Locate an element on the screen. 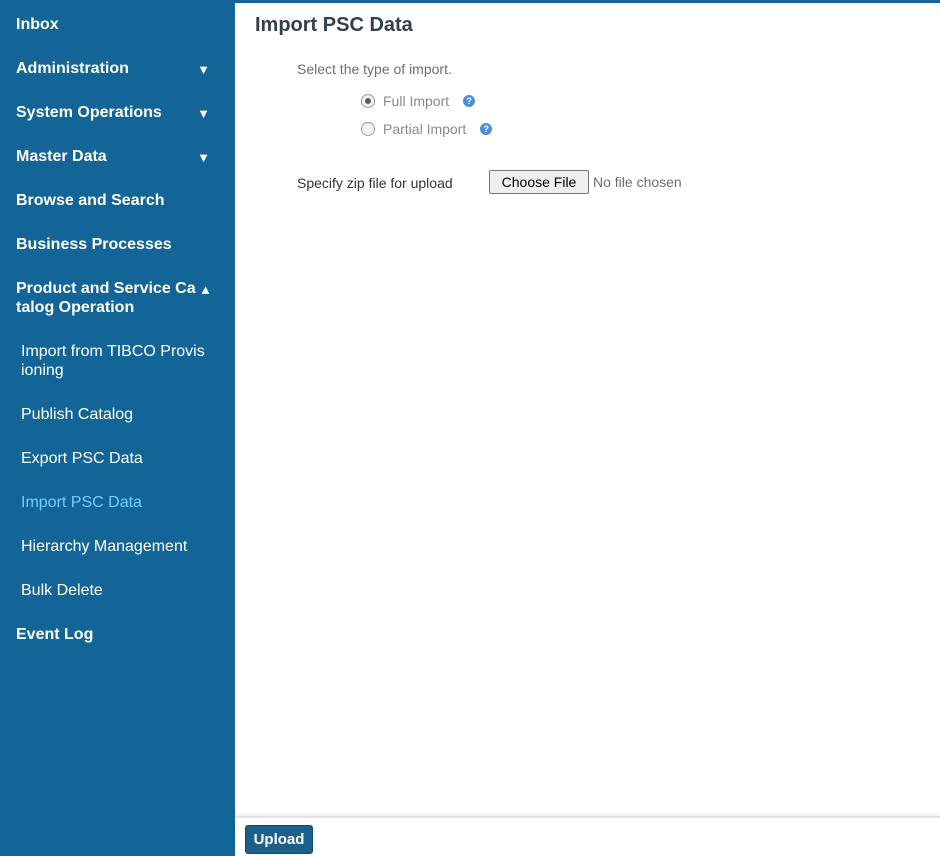  choose-file-button: Choose File is located at coordinates (539, 182).